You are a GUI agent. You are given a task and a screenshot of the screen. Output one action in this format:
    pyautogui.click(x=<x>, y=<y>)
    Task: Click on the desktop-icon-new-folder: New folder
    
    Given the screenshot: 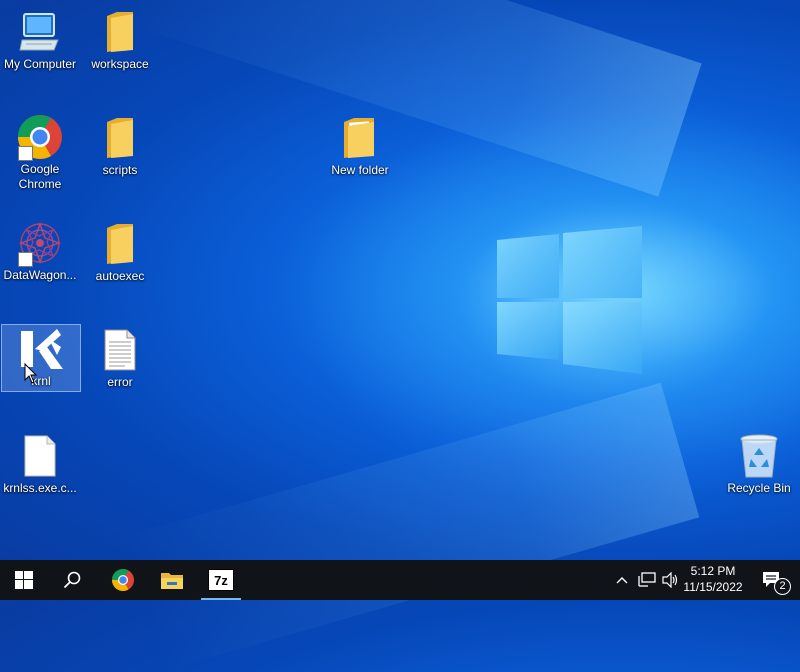 What is the action you would take?
    pyautogui.click(x=360, y=146)
    